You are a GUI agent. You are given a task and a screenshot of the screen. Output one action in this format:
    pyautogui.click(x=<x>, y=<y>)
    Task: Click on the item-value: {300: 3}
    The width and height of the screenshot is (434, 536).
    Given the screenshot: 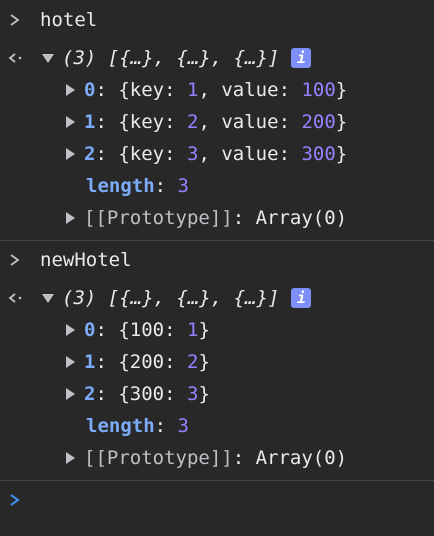 What is the action you would take?
    pyautogui.click(x=164, y=394)
    